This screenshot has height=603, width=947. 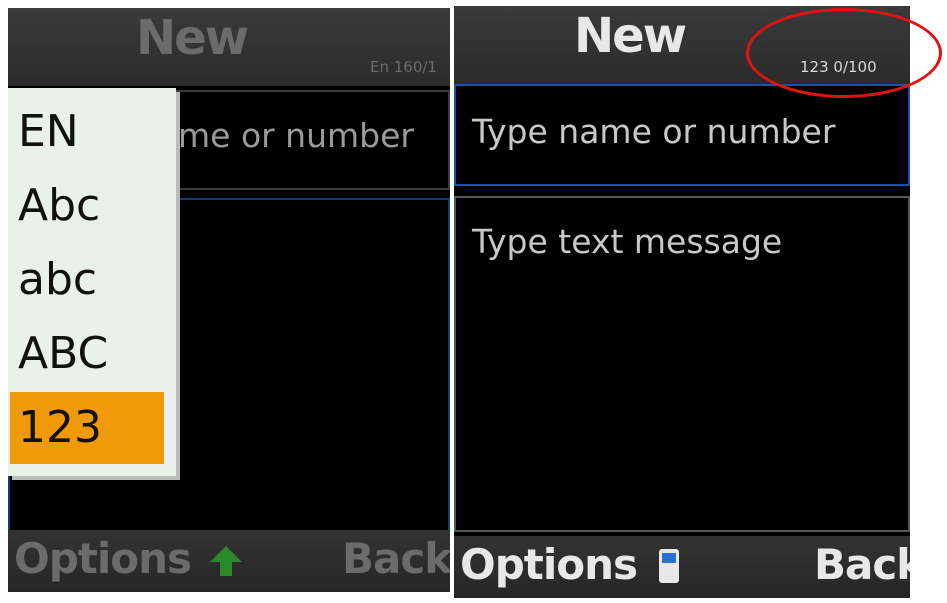 What do you see at coordinates (844, 53) in the screenshot?
I see `highlight-annotation` at bounding box center [844, 53].